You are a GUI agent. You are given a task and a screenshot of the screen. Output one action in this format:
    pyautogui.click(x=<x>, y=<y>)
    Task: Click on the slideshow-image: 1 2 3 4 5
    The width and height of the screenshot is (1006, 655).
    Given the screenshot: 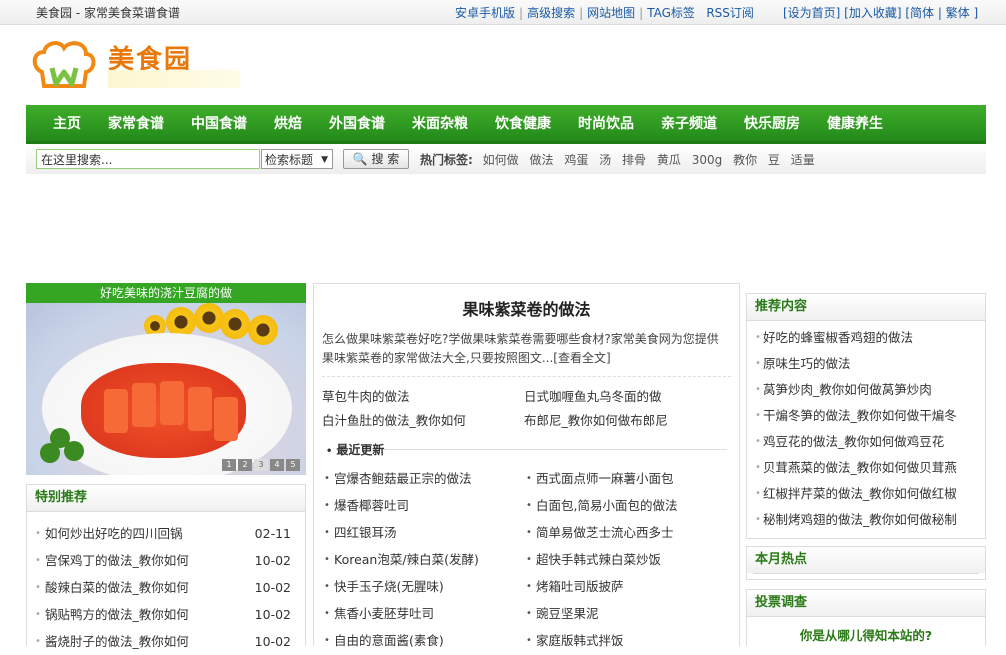 What is the action you would take?
    pyautogui.click(x=166, y=389)
    